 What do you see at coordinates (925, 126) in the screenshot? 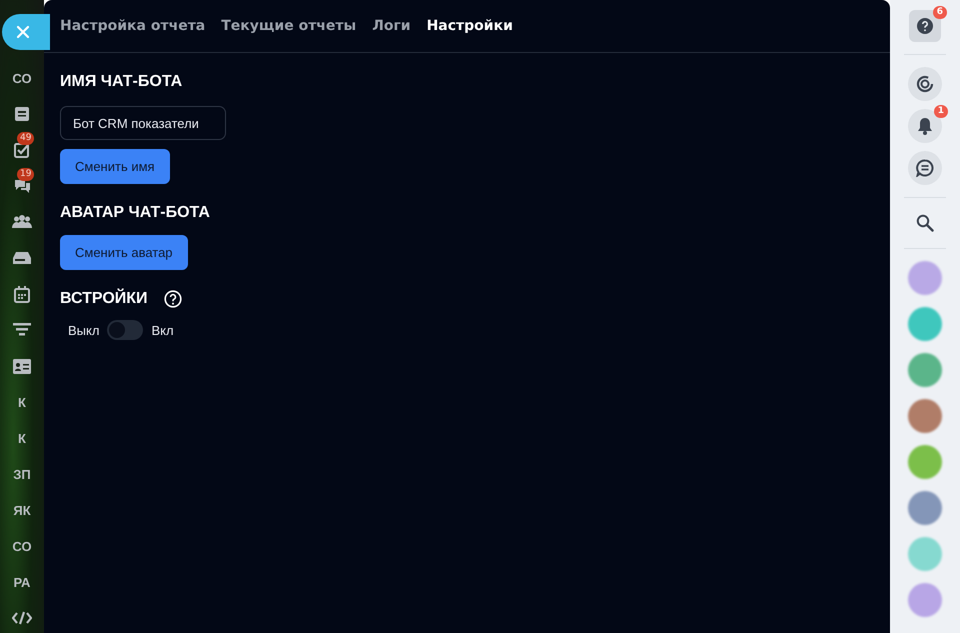
I see `bell-icon` at bounding box center [925, 126].